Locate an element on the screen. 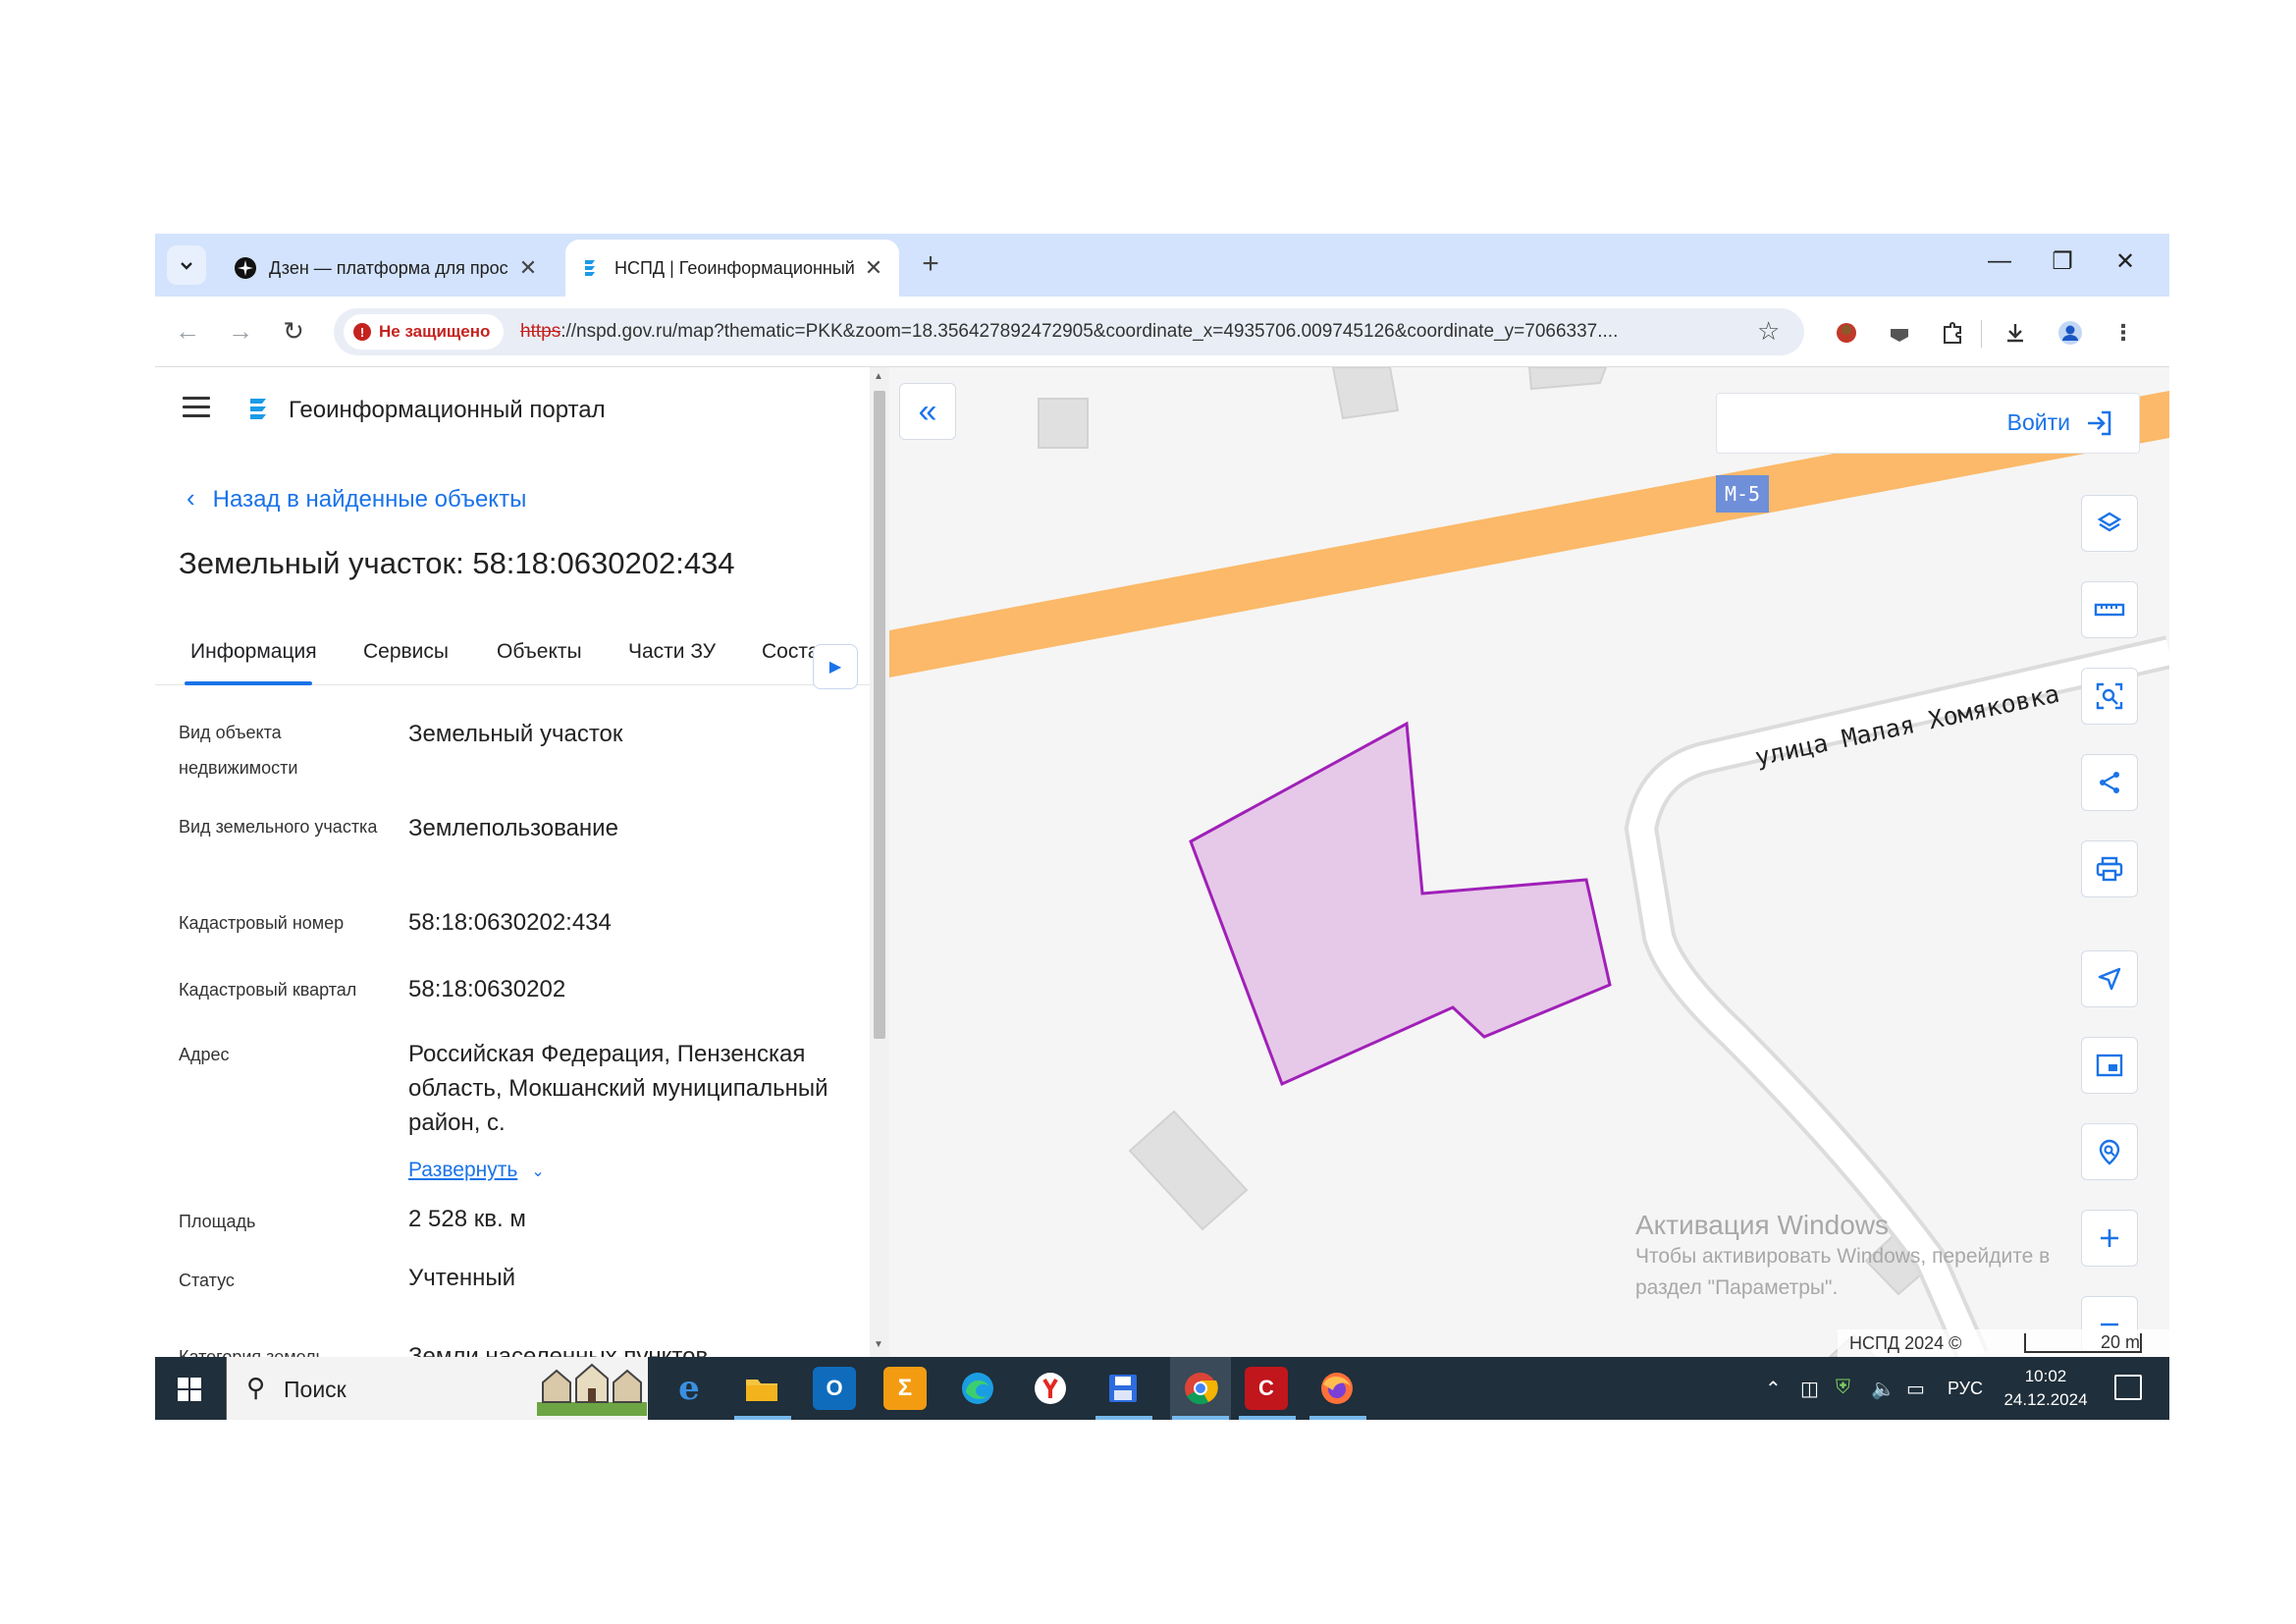 The width and height of the screenshot is (2296, 1624). plus-icon: + is located at coordinates (930, 263).